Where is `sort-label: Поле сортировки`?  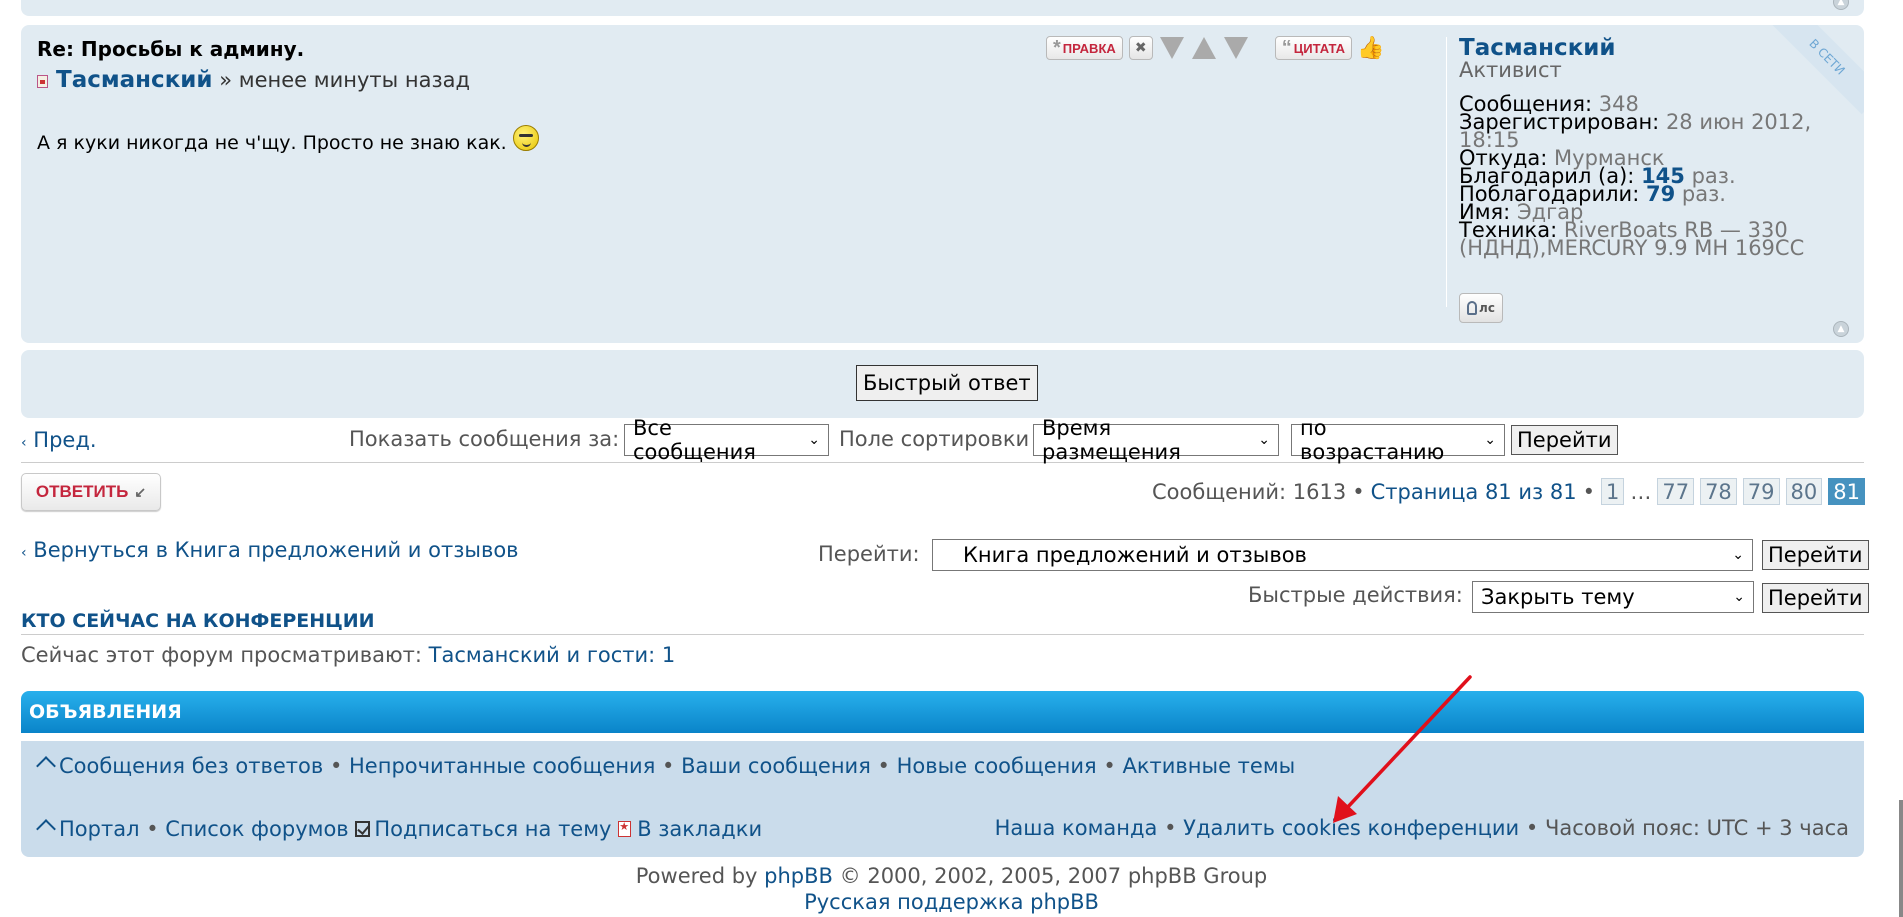
sort-label: Поле сортировки is located at coordinates (934, 439).